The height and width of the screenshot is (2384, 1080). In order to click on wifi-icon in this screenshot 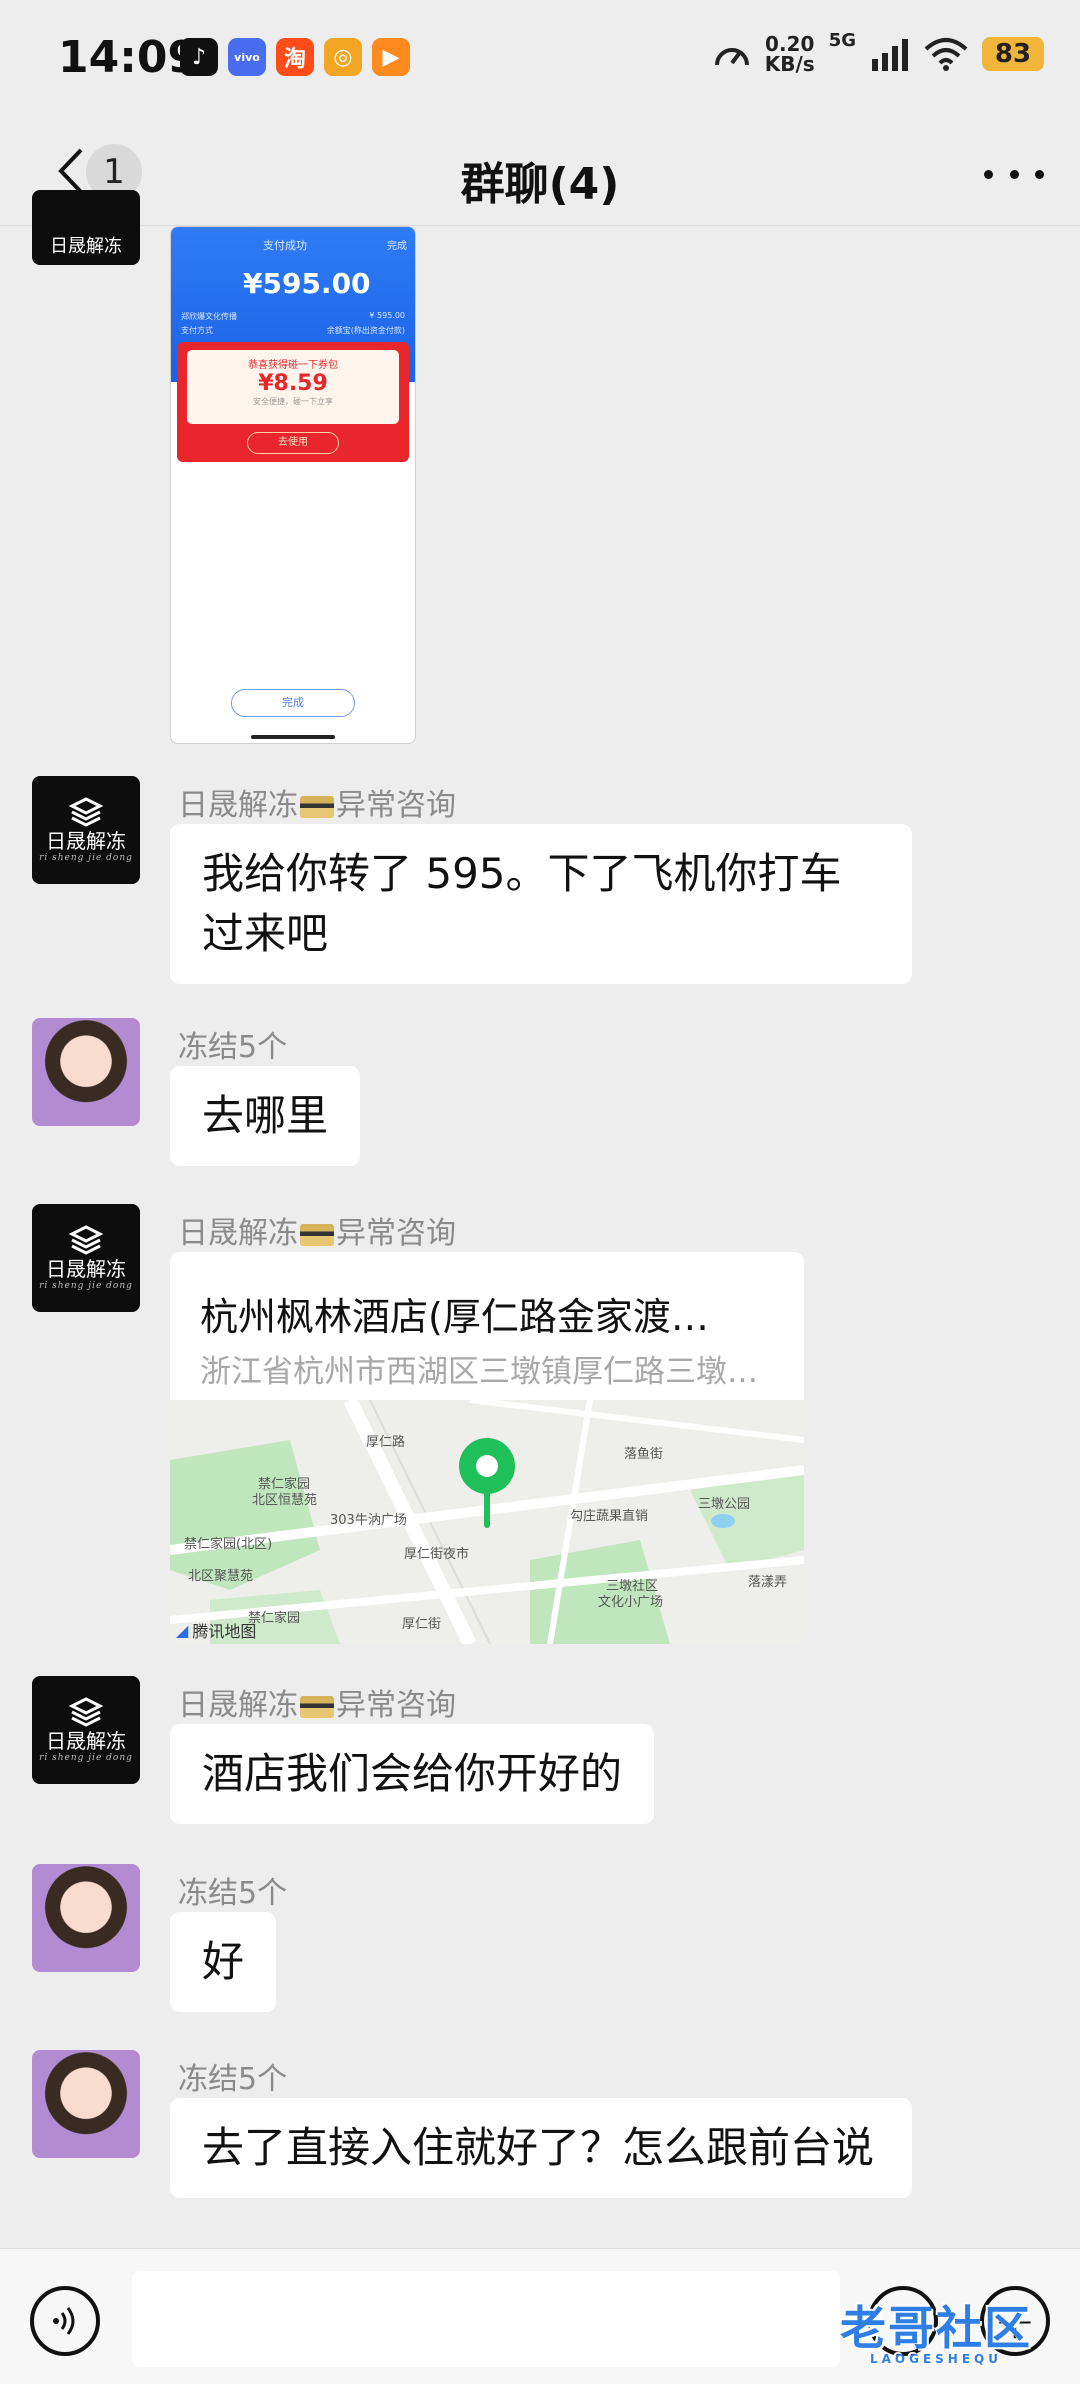, I will do `click(946, 54)`.